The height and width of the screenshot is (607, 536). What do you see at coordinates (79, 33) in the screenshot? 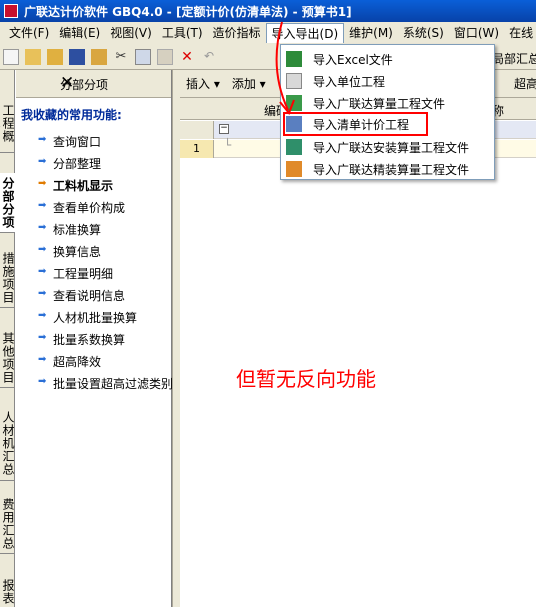
I see `menu-edit: 编辑(E)` at bounding box center [79, 33].